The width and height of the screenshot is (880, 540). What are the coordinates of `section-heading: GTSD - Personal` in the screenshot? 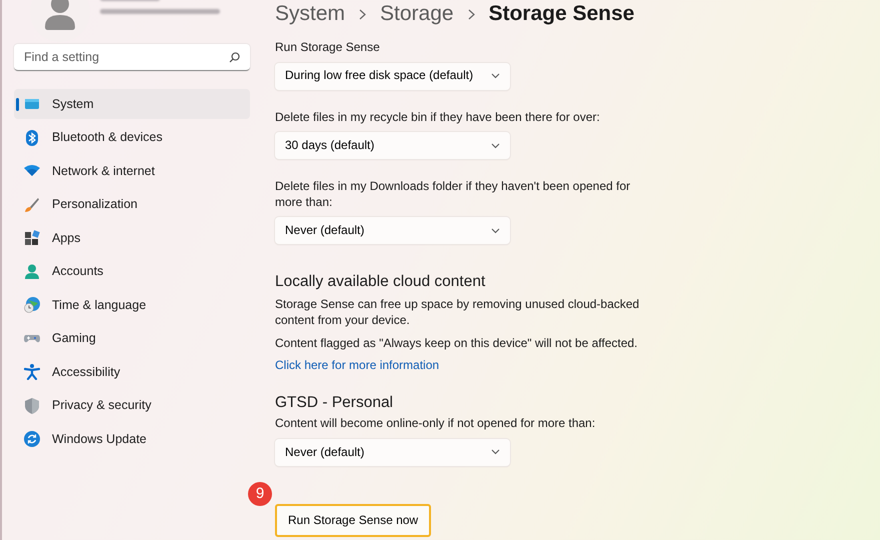 It's located at (334, 403).